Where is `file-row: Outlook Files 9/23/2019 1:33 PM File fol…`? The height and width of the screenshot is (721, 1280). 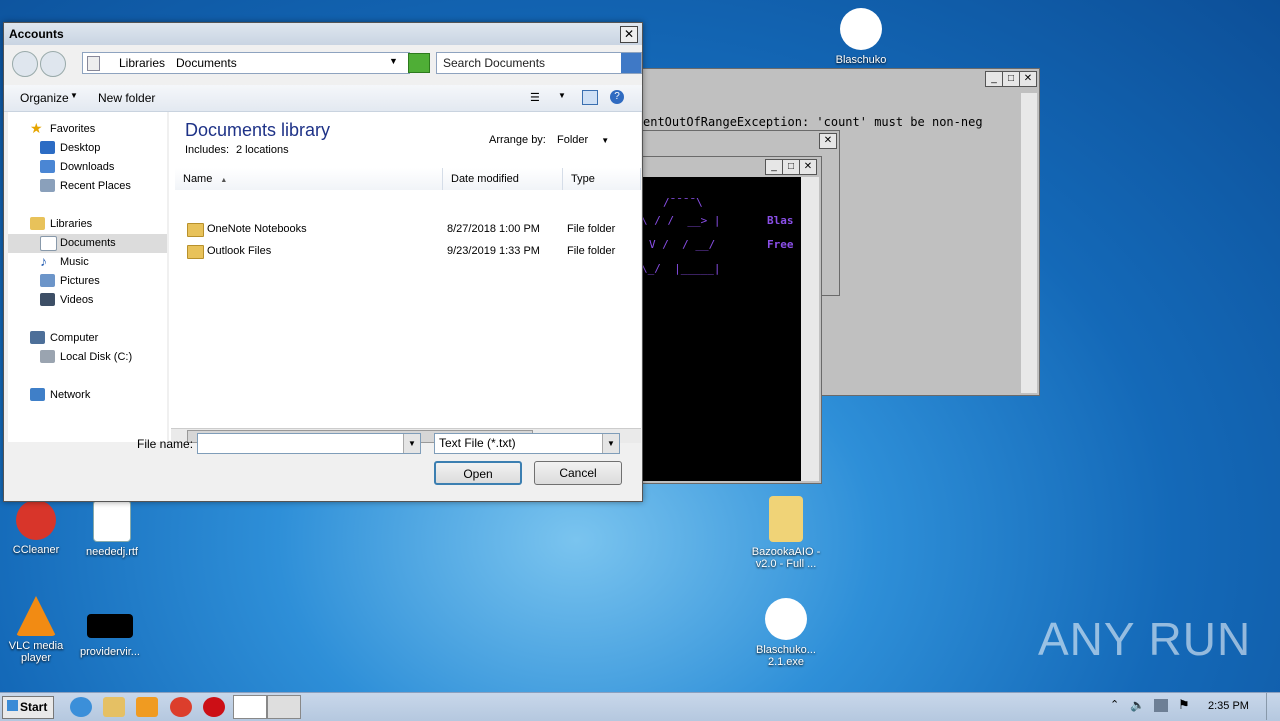 file-row: Outlook Files 9/23/2019 1:33 PM File fol… is located at coordinates (405, 251).